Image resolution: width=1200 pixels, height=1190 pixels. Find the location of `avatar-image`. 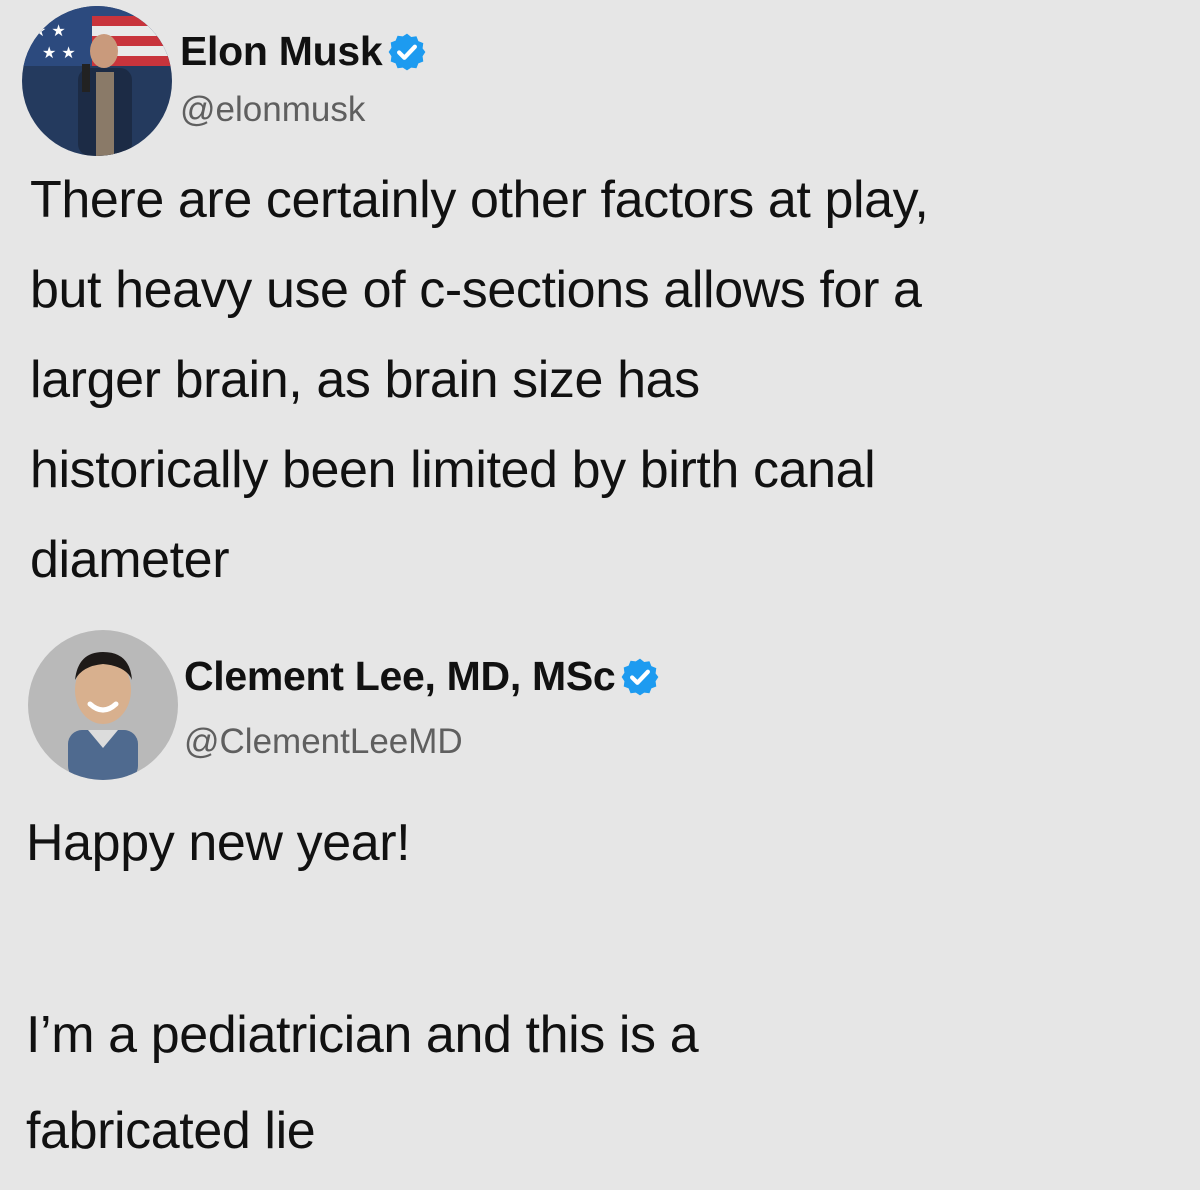

avatar-image is located at coordinates (103, 705).